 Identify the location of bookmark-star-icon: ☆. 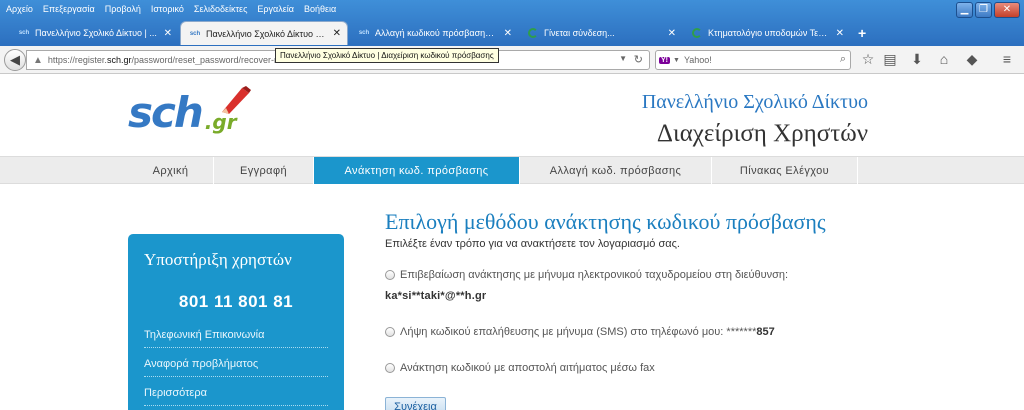
(868, 59).